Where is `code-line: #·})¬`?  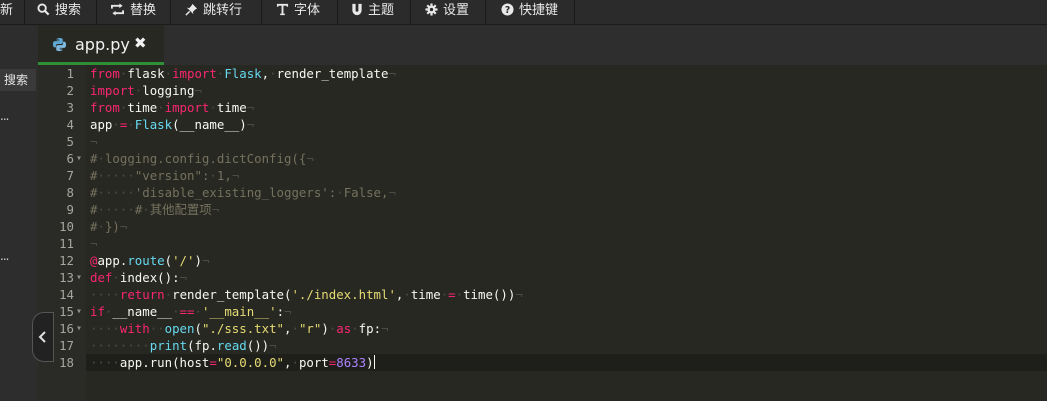
code-line: #·})¬ is located at coordinates (109, 226).